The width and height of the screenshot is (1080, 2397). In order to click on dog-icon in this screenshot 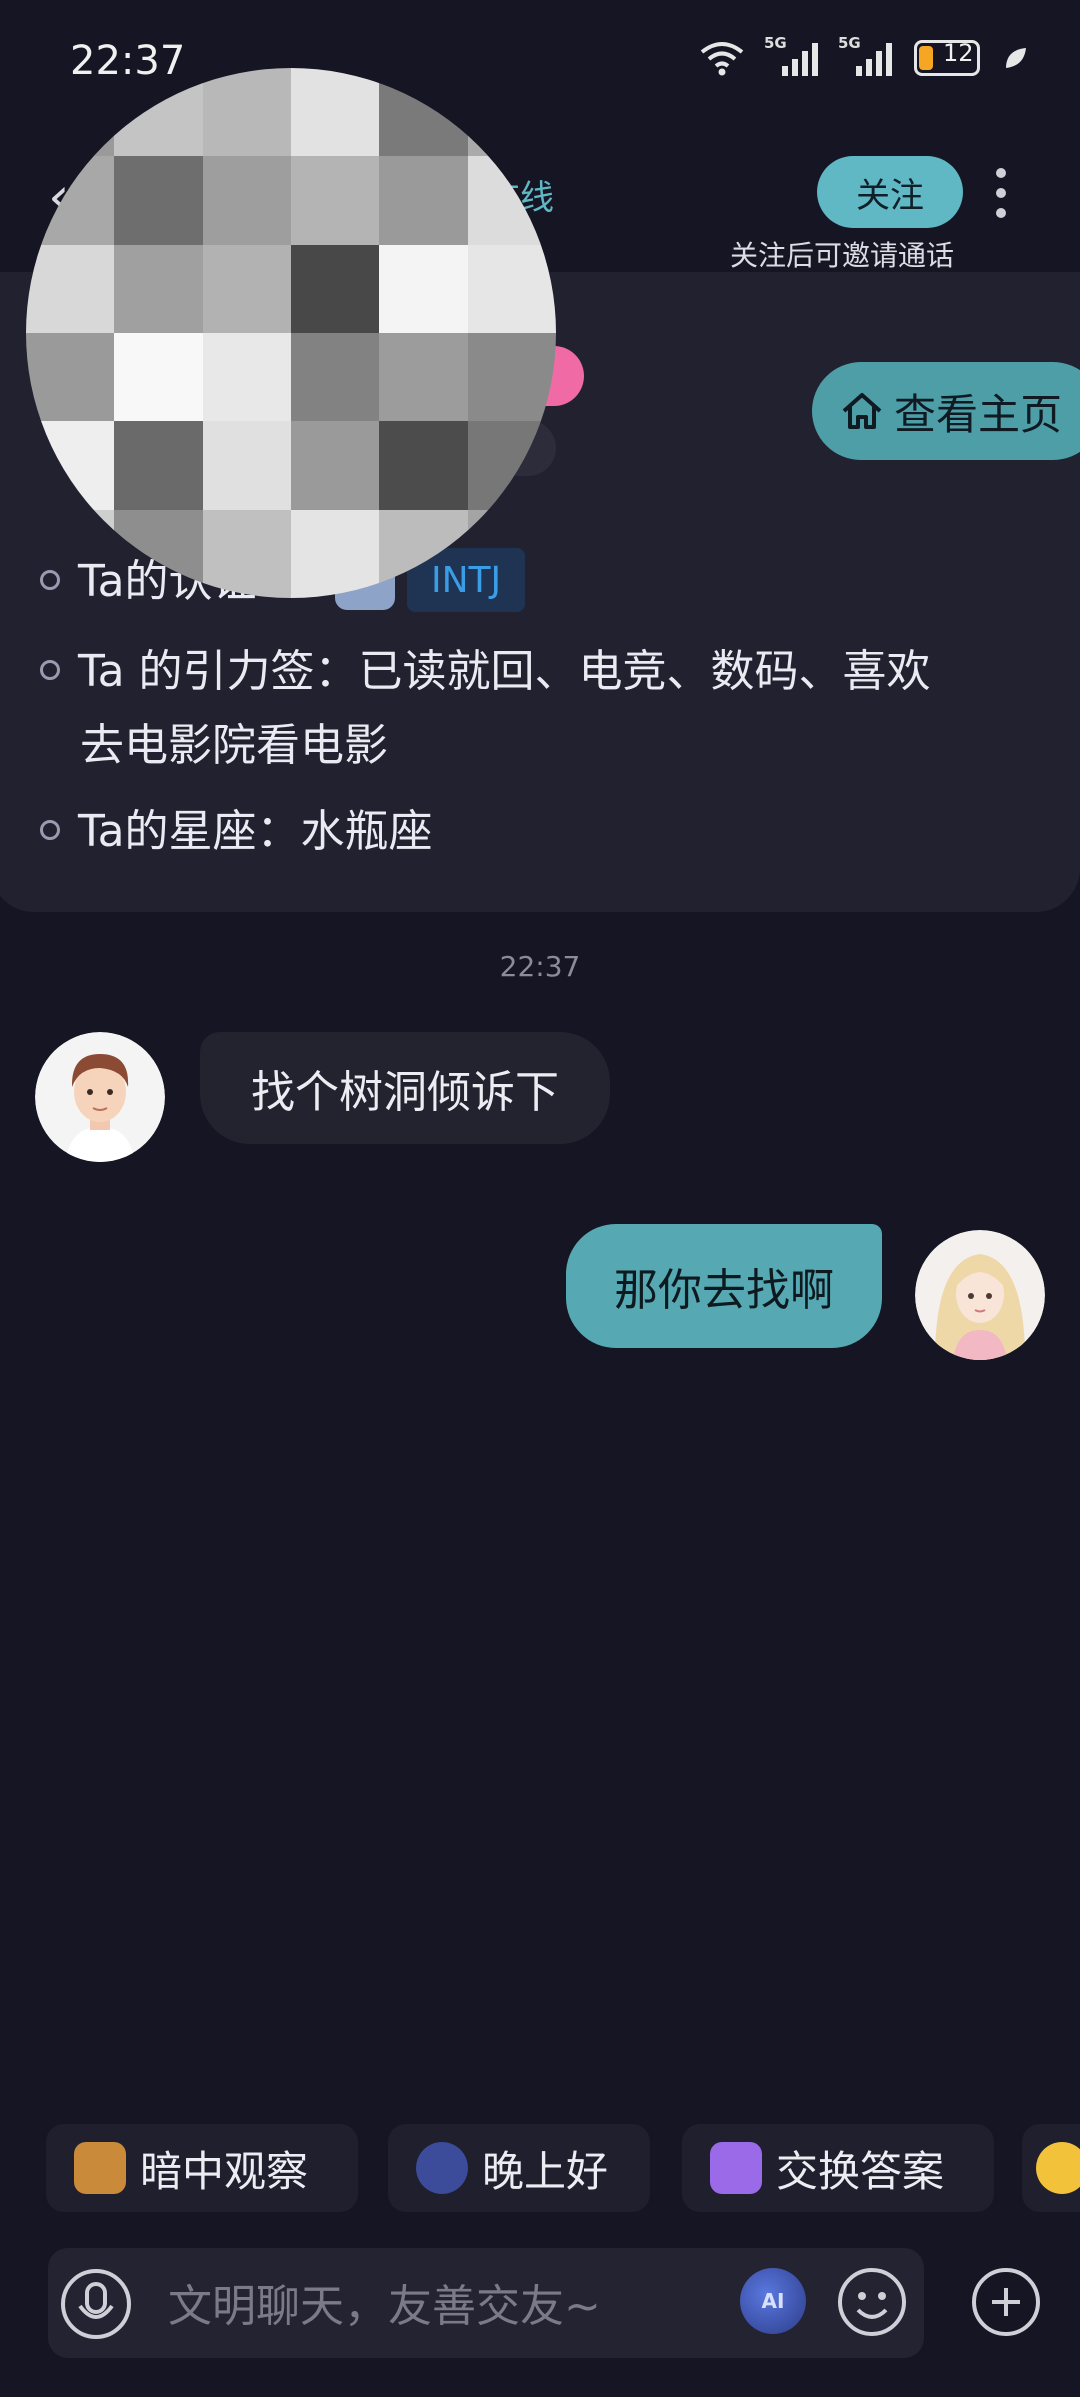, I will do `click(100, 2168)`.